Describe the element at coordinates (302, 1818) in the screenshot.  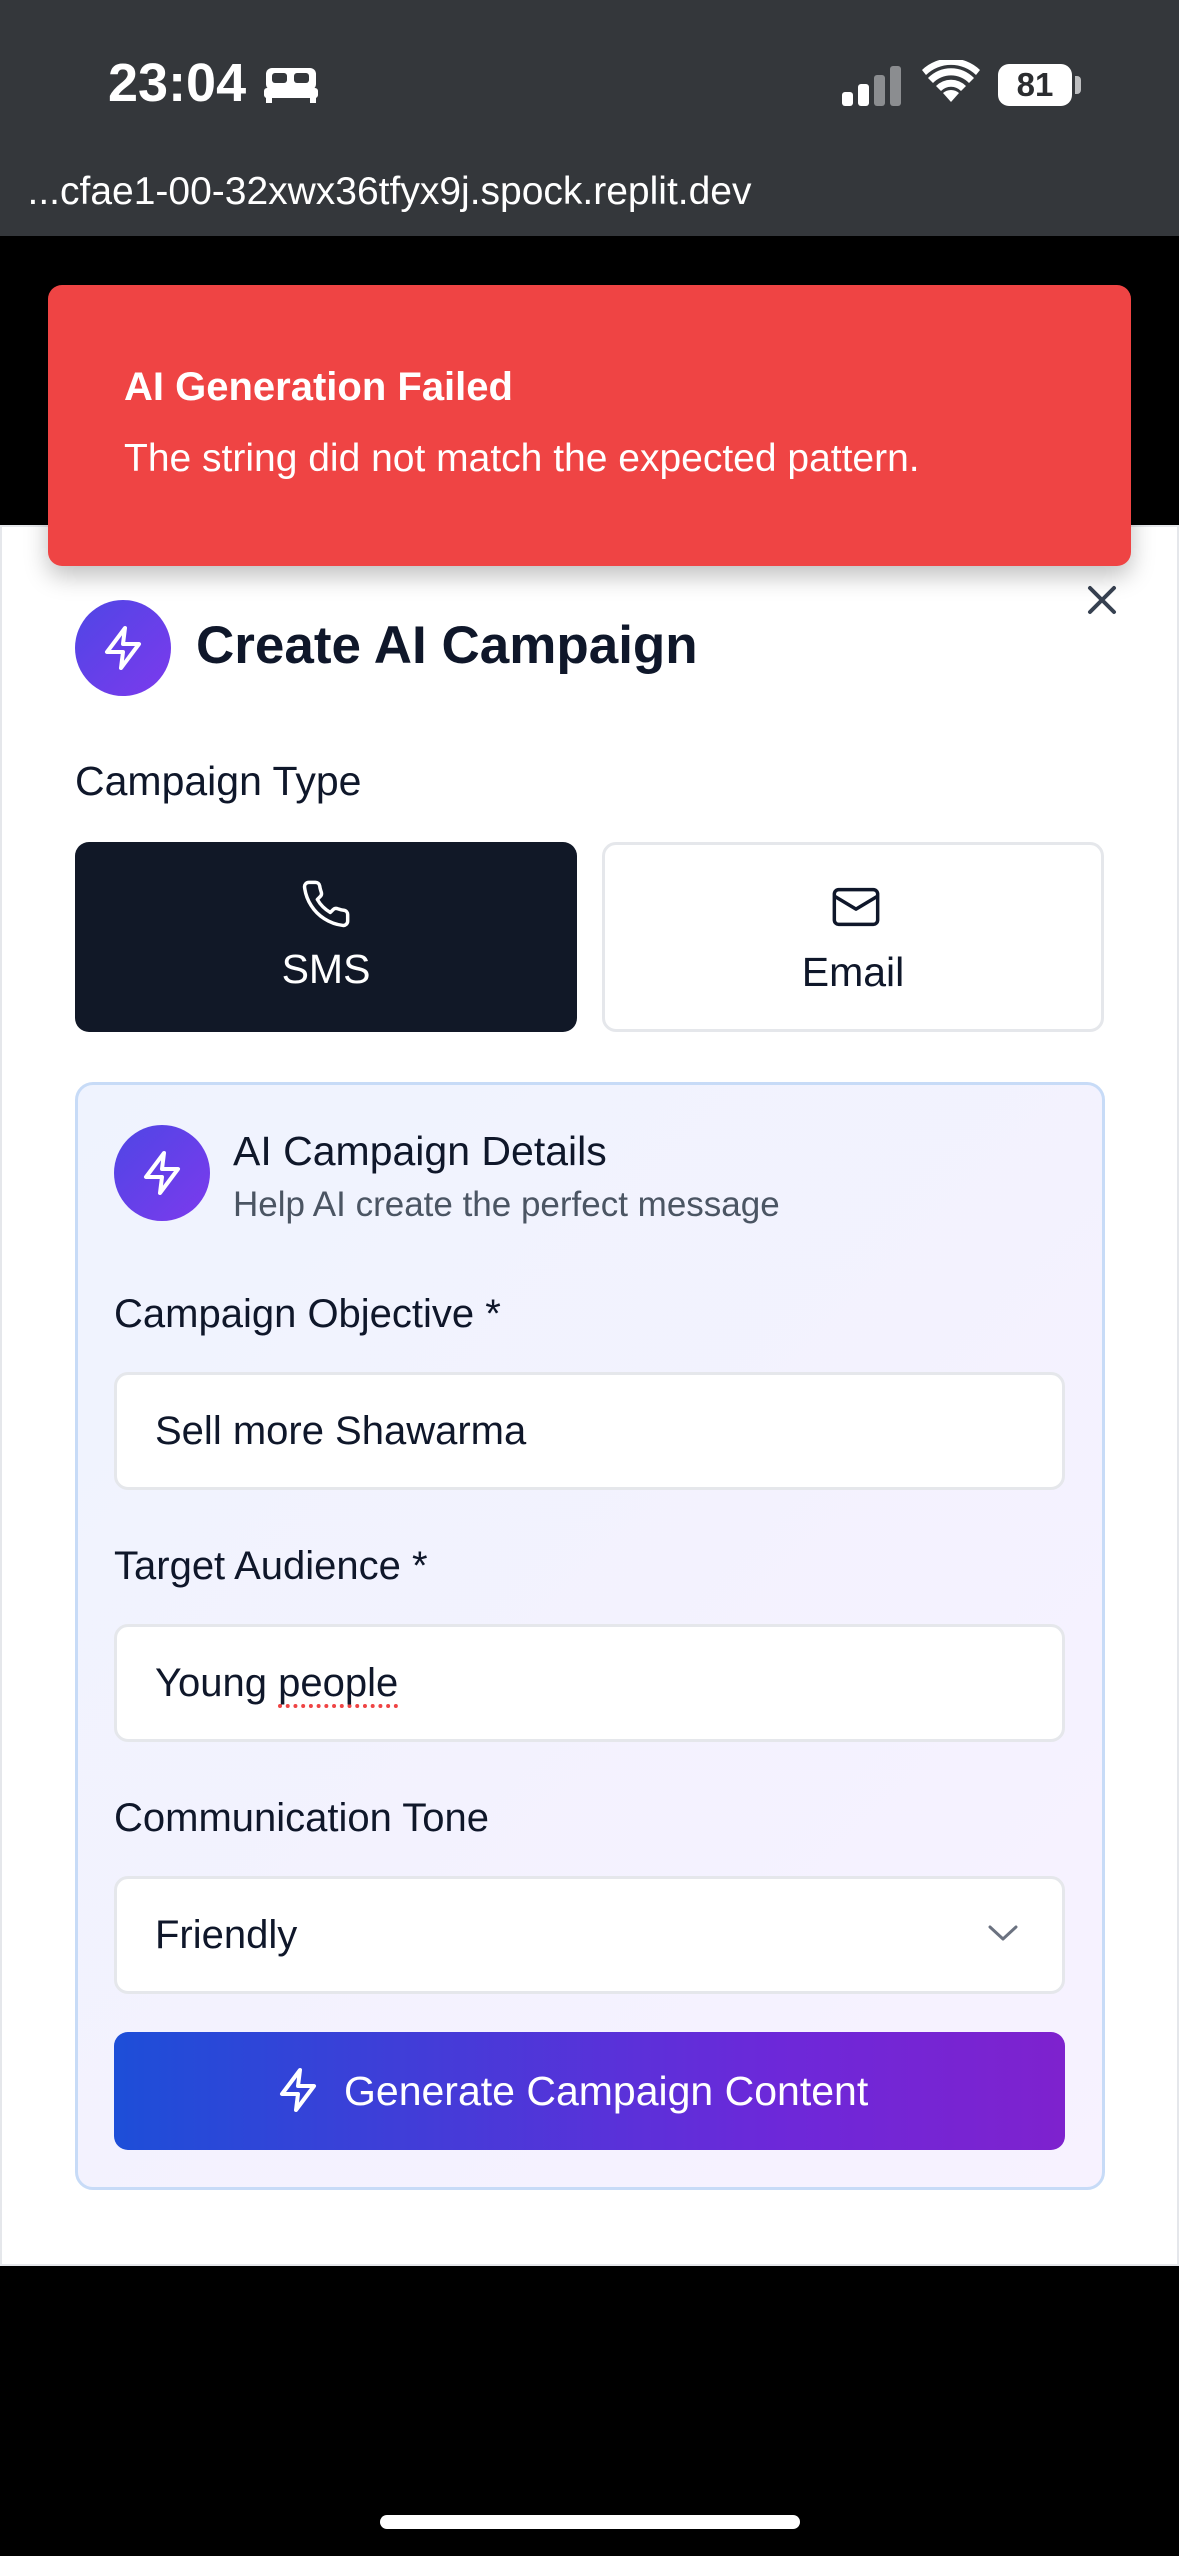
I see `tone-label: Communication Tone` at that location.